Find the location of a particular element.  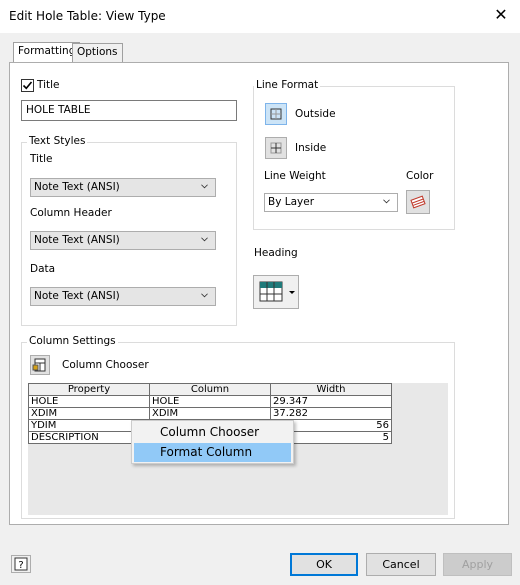

header-column: Column is located at coordinates (210, 389).